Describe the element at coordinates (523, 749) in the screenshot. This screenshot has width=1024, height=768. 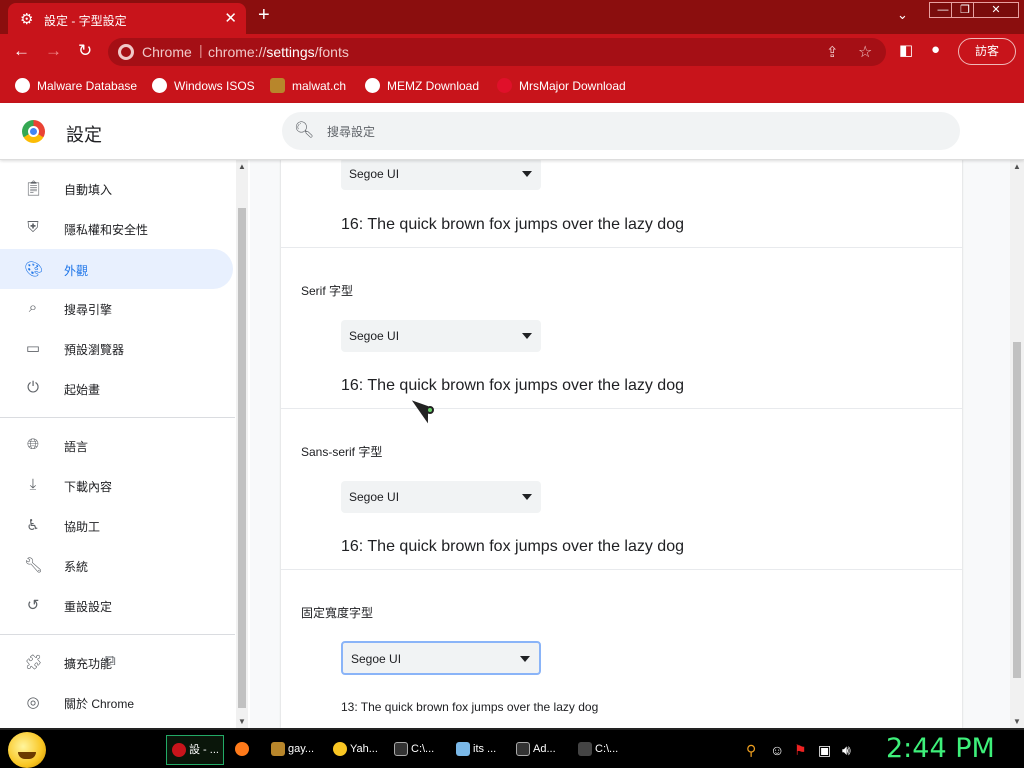
I see `cmd-icon` at that location.